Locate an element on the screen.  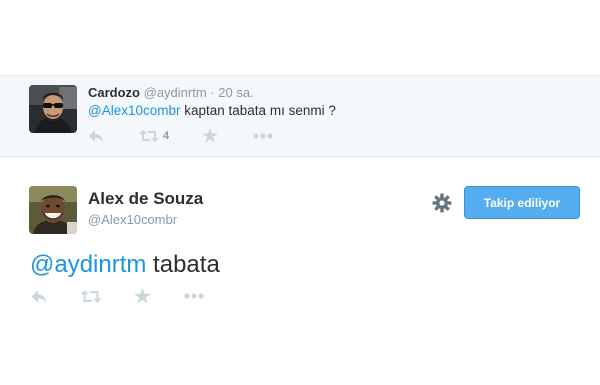
cardozo-avatar is located at coordinates (53, 109).